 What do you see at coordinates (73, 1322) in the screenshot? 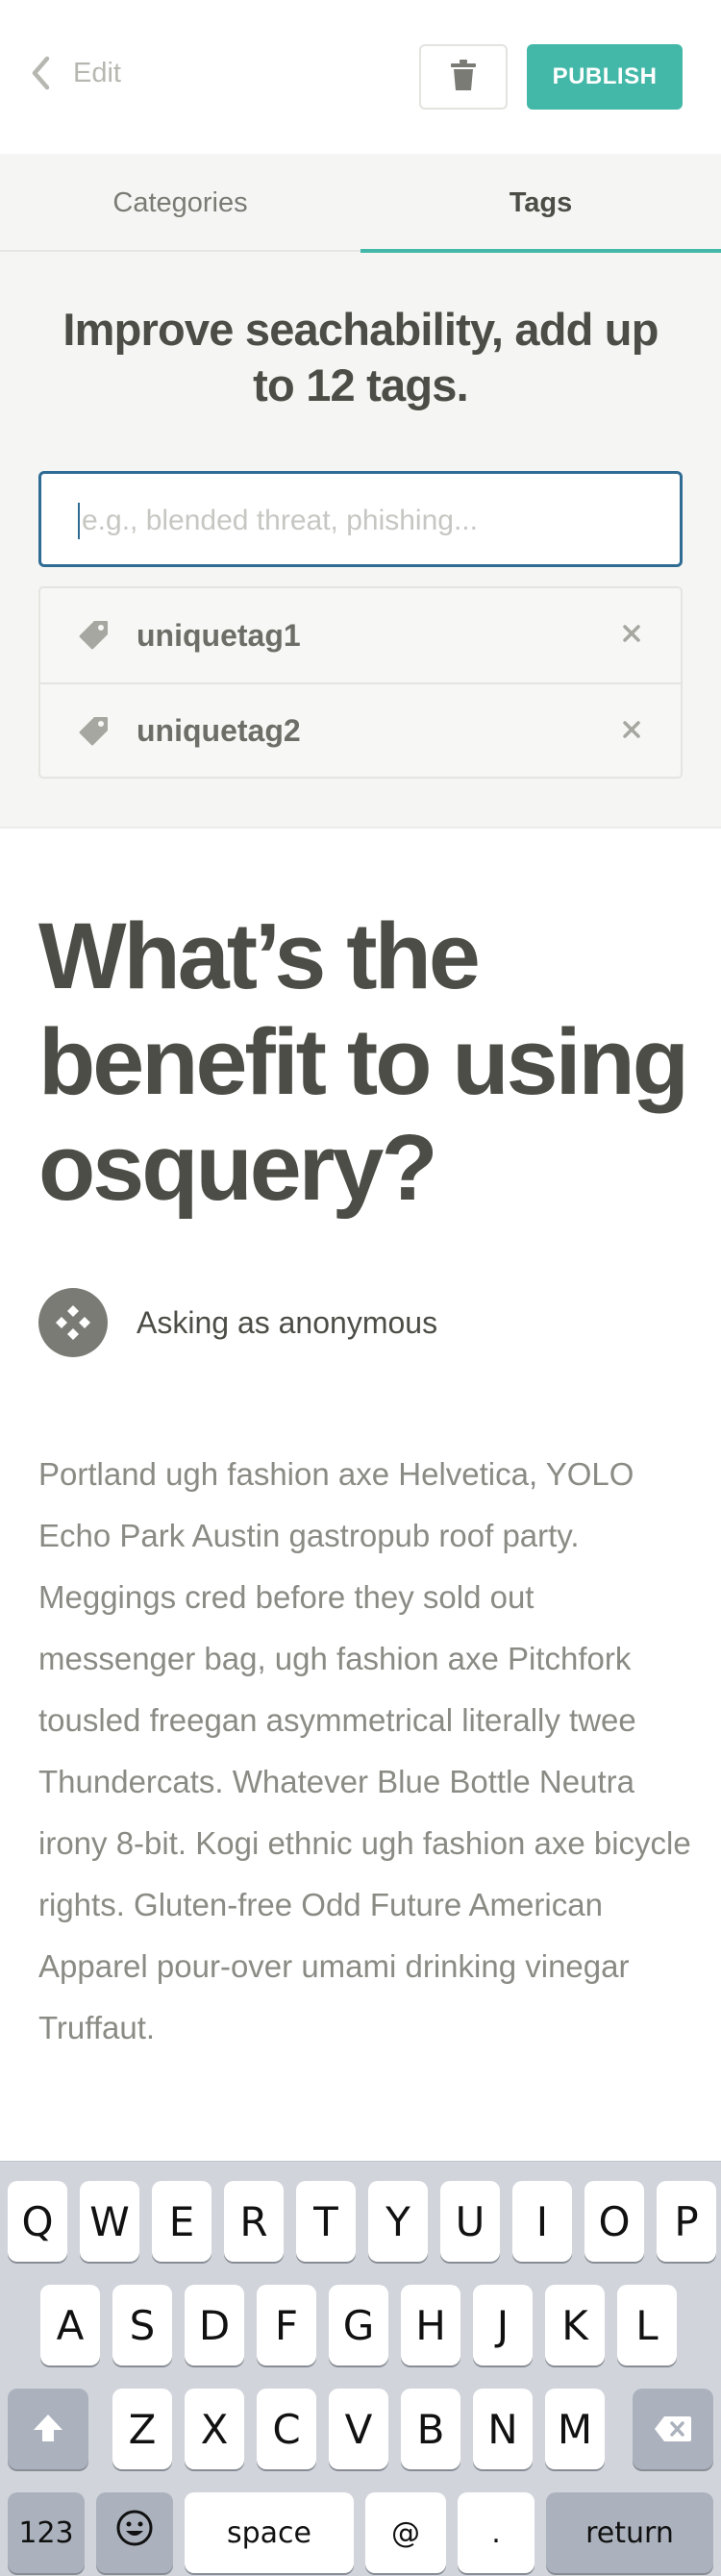
I see `anonymous-avatar-icon` at bounding box center [73, 1322].